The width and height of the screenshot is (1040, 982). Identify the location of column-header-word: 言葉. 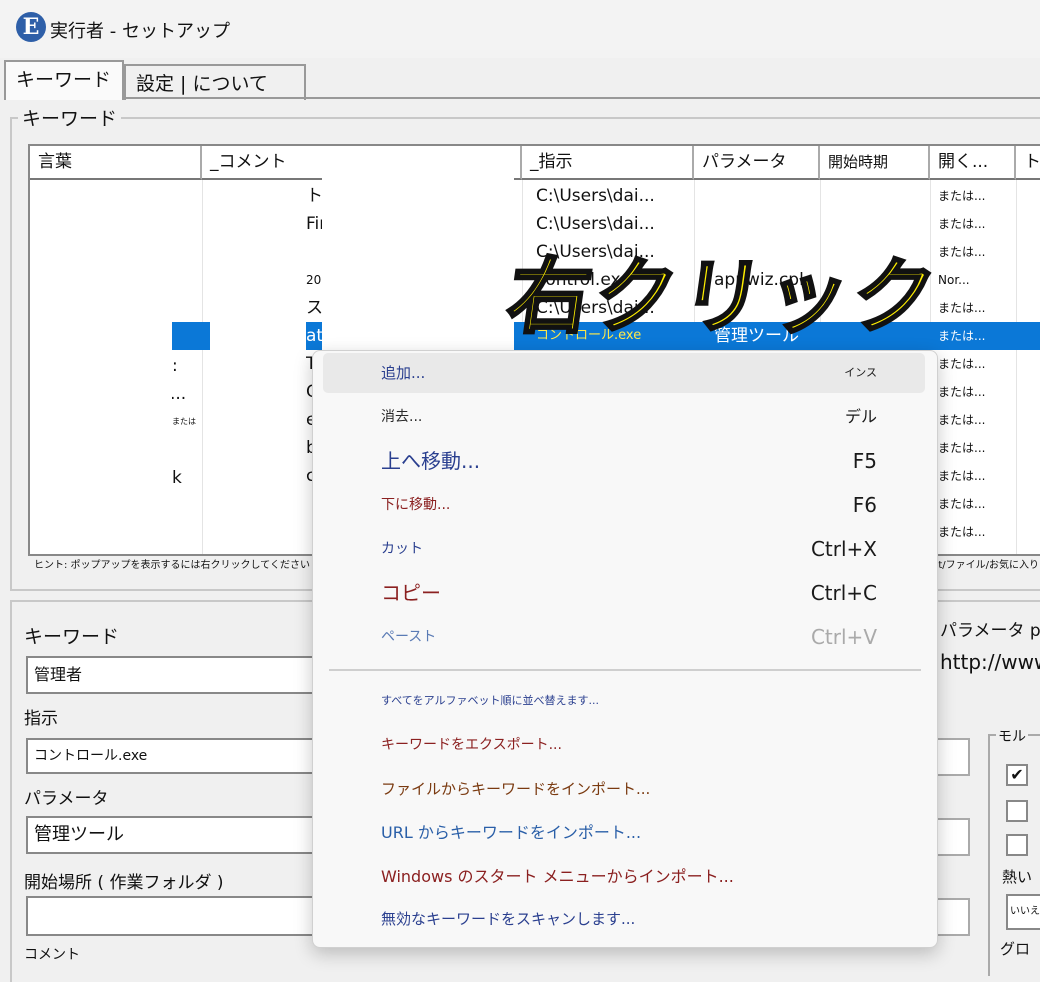
(116, 163).